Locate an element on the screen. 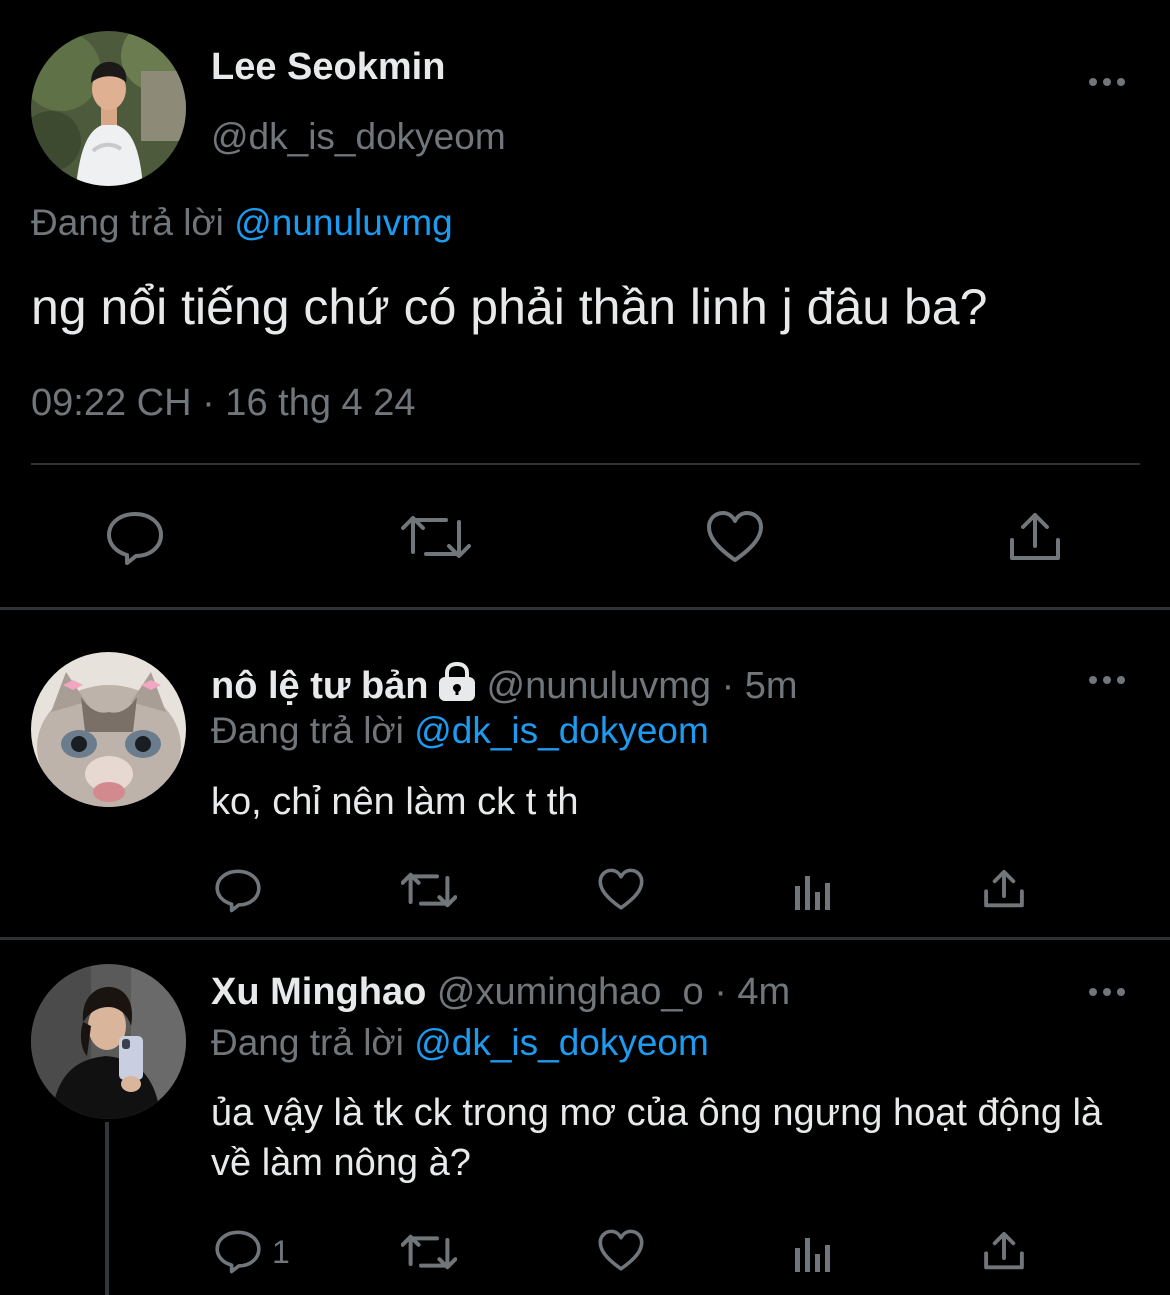 This screenshot has width=1170, height=1295. tweet-timestamp: 09:22 CH · 16 thg 4 24 is located at coordinates (223, 403).